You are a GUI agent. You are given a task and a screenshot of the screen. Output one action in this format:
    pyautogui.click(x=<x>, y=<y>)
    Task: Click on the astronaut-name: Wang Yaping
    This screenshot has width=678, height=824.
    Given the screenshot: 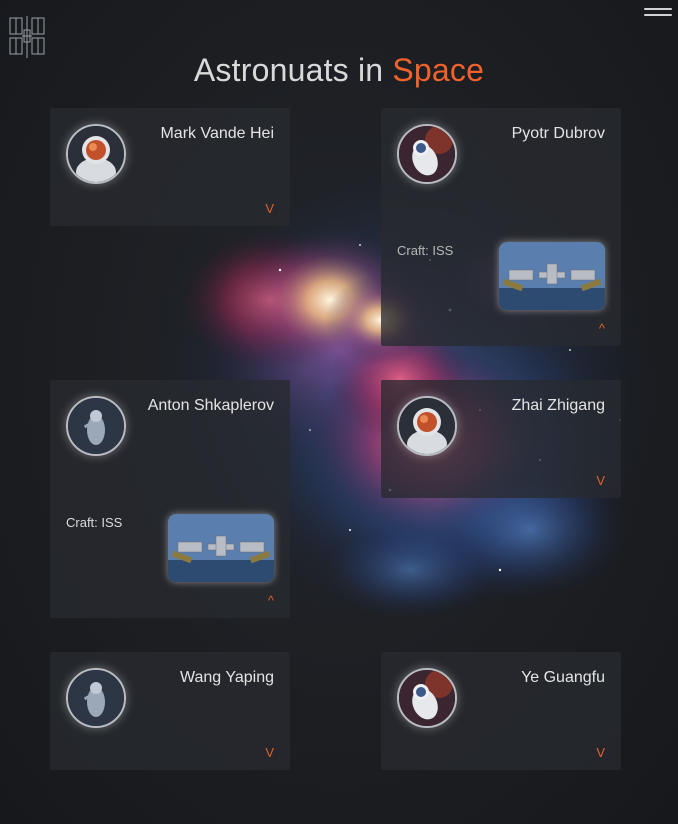 What is the action you would take?
    pyautogui.click(x=227, y=677)
    